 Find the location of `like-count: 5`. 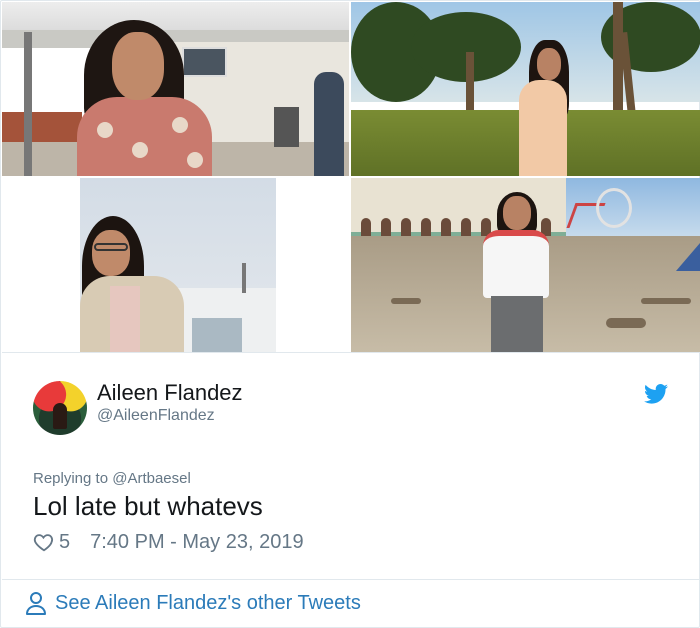

like-count: 5 is located at coordinates (64, 542).